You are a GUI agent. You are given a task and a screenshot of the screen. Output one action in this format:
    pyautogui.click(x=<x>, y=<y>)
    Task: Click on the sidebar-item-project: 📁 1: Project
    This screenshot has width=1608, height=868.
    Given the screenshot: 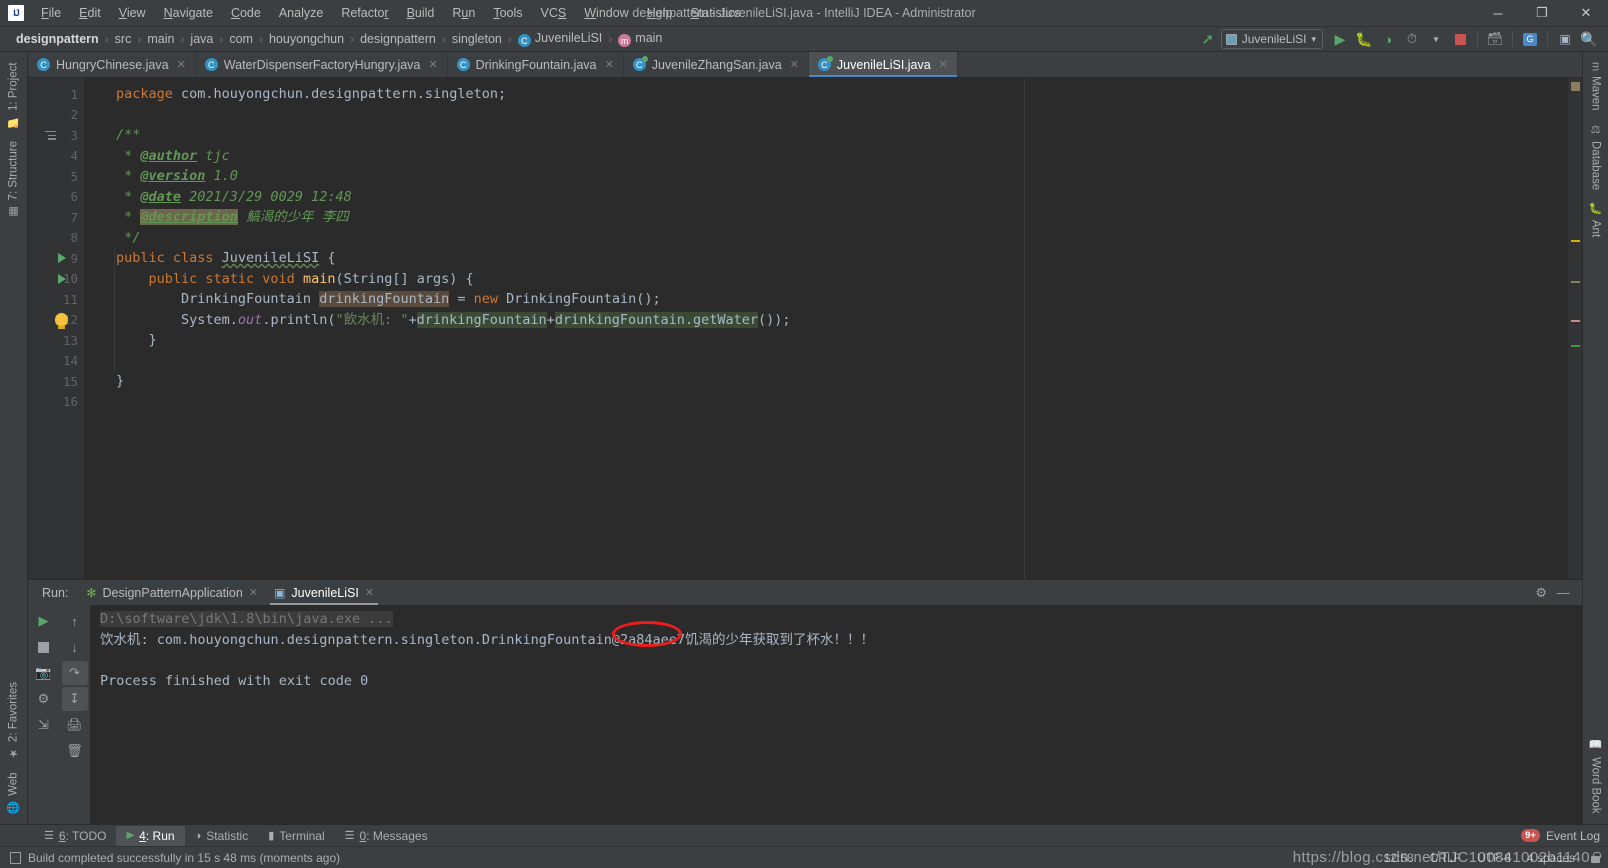 What is the action you would take?
    pyautogui.click(x=13, y=95)
    